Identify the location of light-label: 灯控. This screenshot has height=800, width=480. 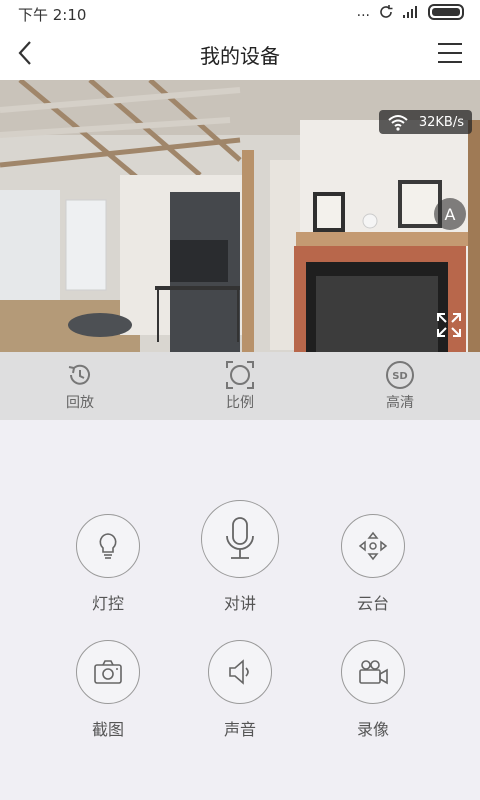
(107, 603).